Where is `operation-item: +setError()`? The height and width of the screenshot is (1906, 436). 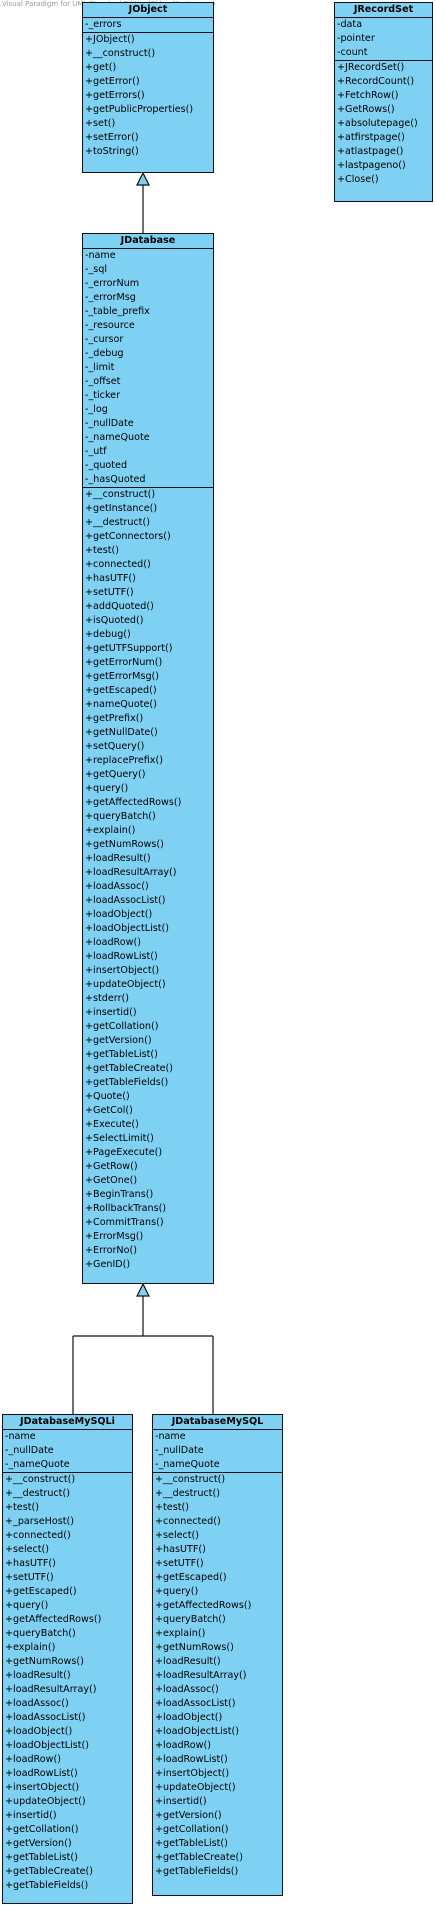 operation-item: +setError() is located at coordinates (112, 137).